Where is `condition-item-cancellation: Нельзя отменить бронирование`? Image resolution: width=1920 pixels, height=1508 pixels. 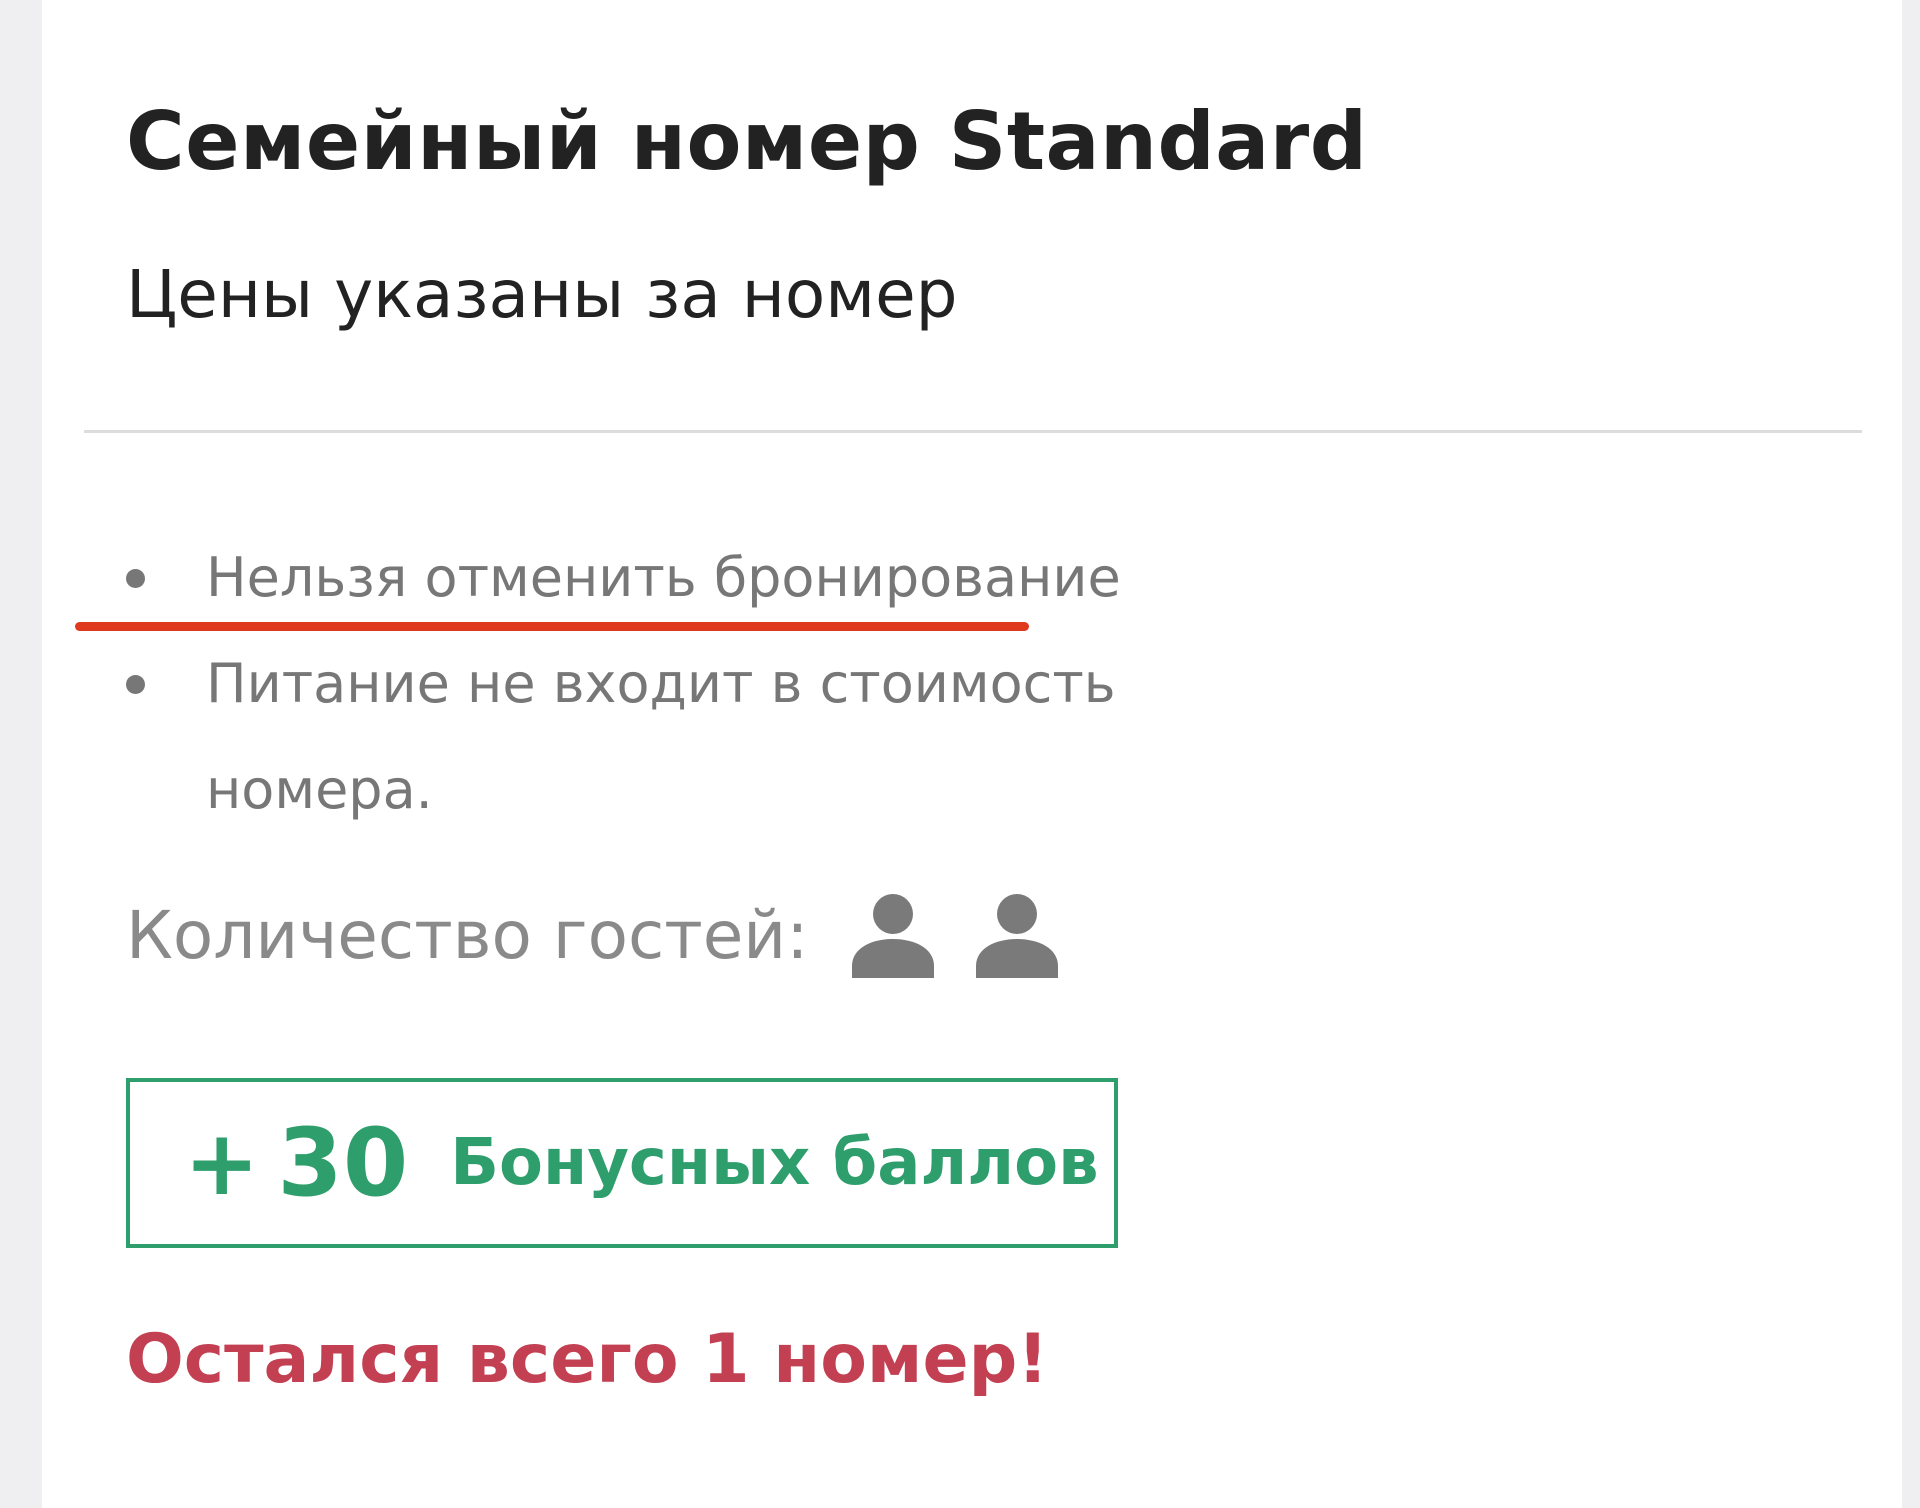 condition-item-cancellation: Нельзя отменить бронирование is located at coordinates (676, 578).